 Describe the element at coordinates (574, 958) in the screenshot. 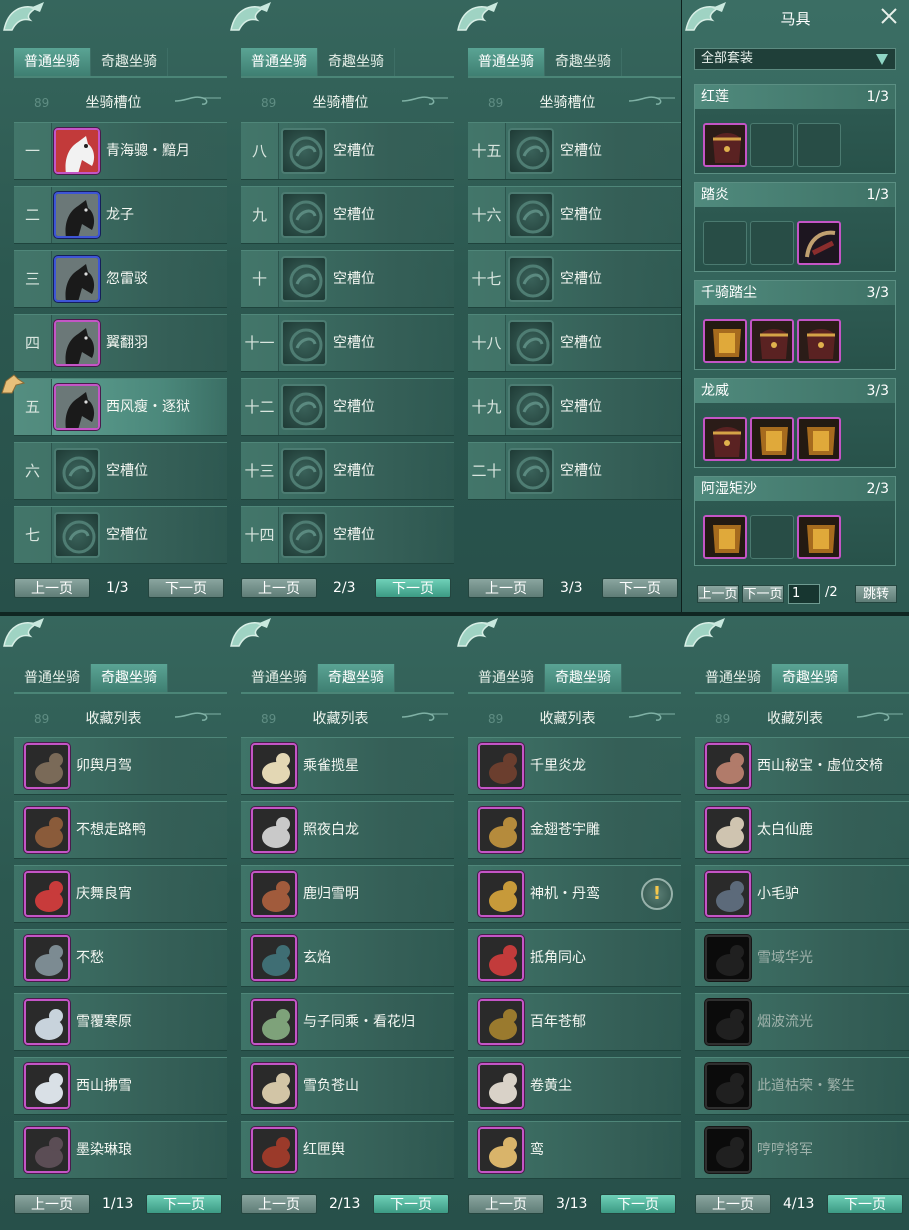

I see `mount-list-item: 抵角同心` at that location.